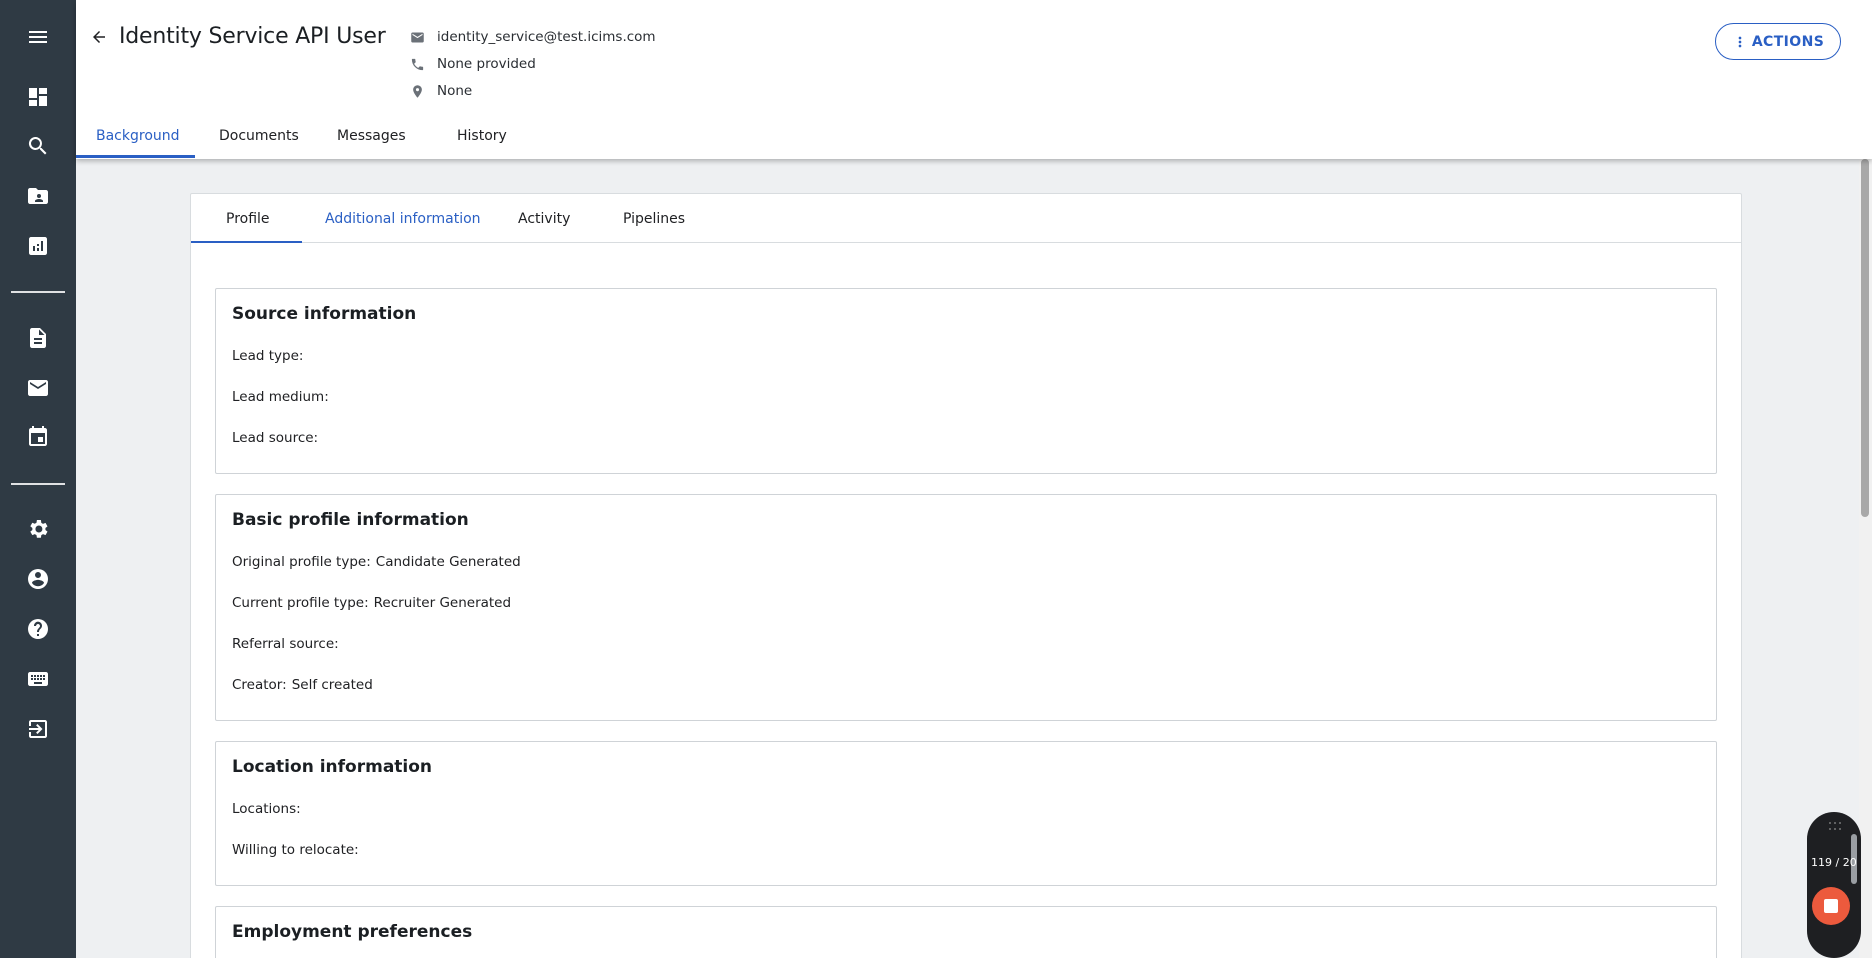  What do you see at coordinates (259, 136) in the screenshot?
I see `tab-documents: Documents` at bounding box center [259, 136].